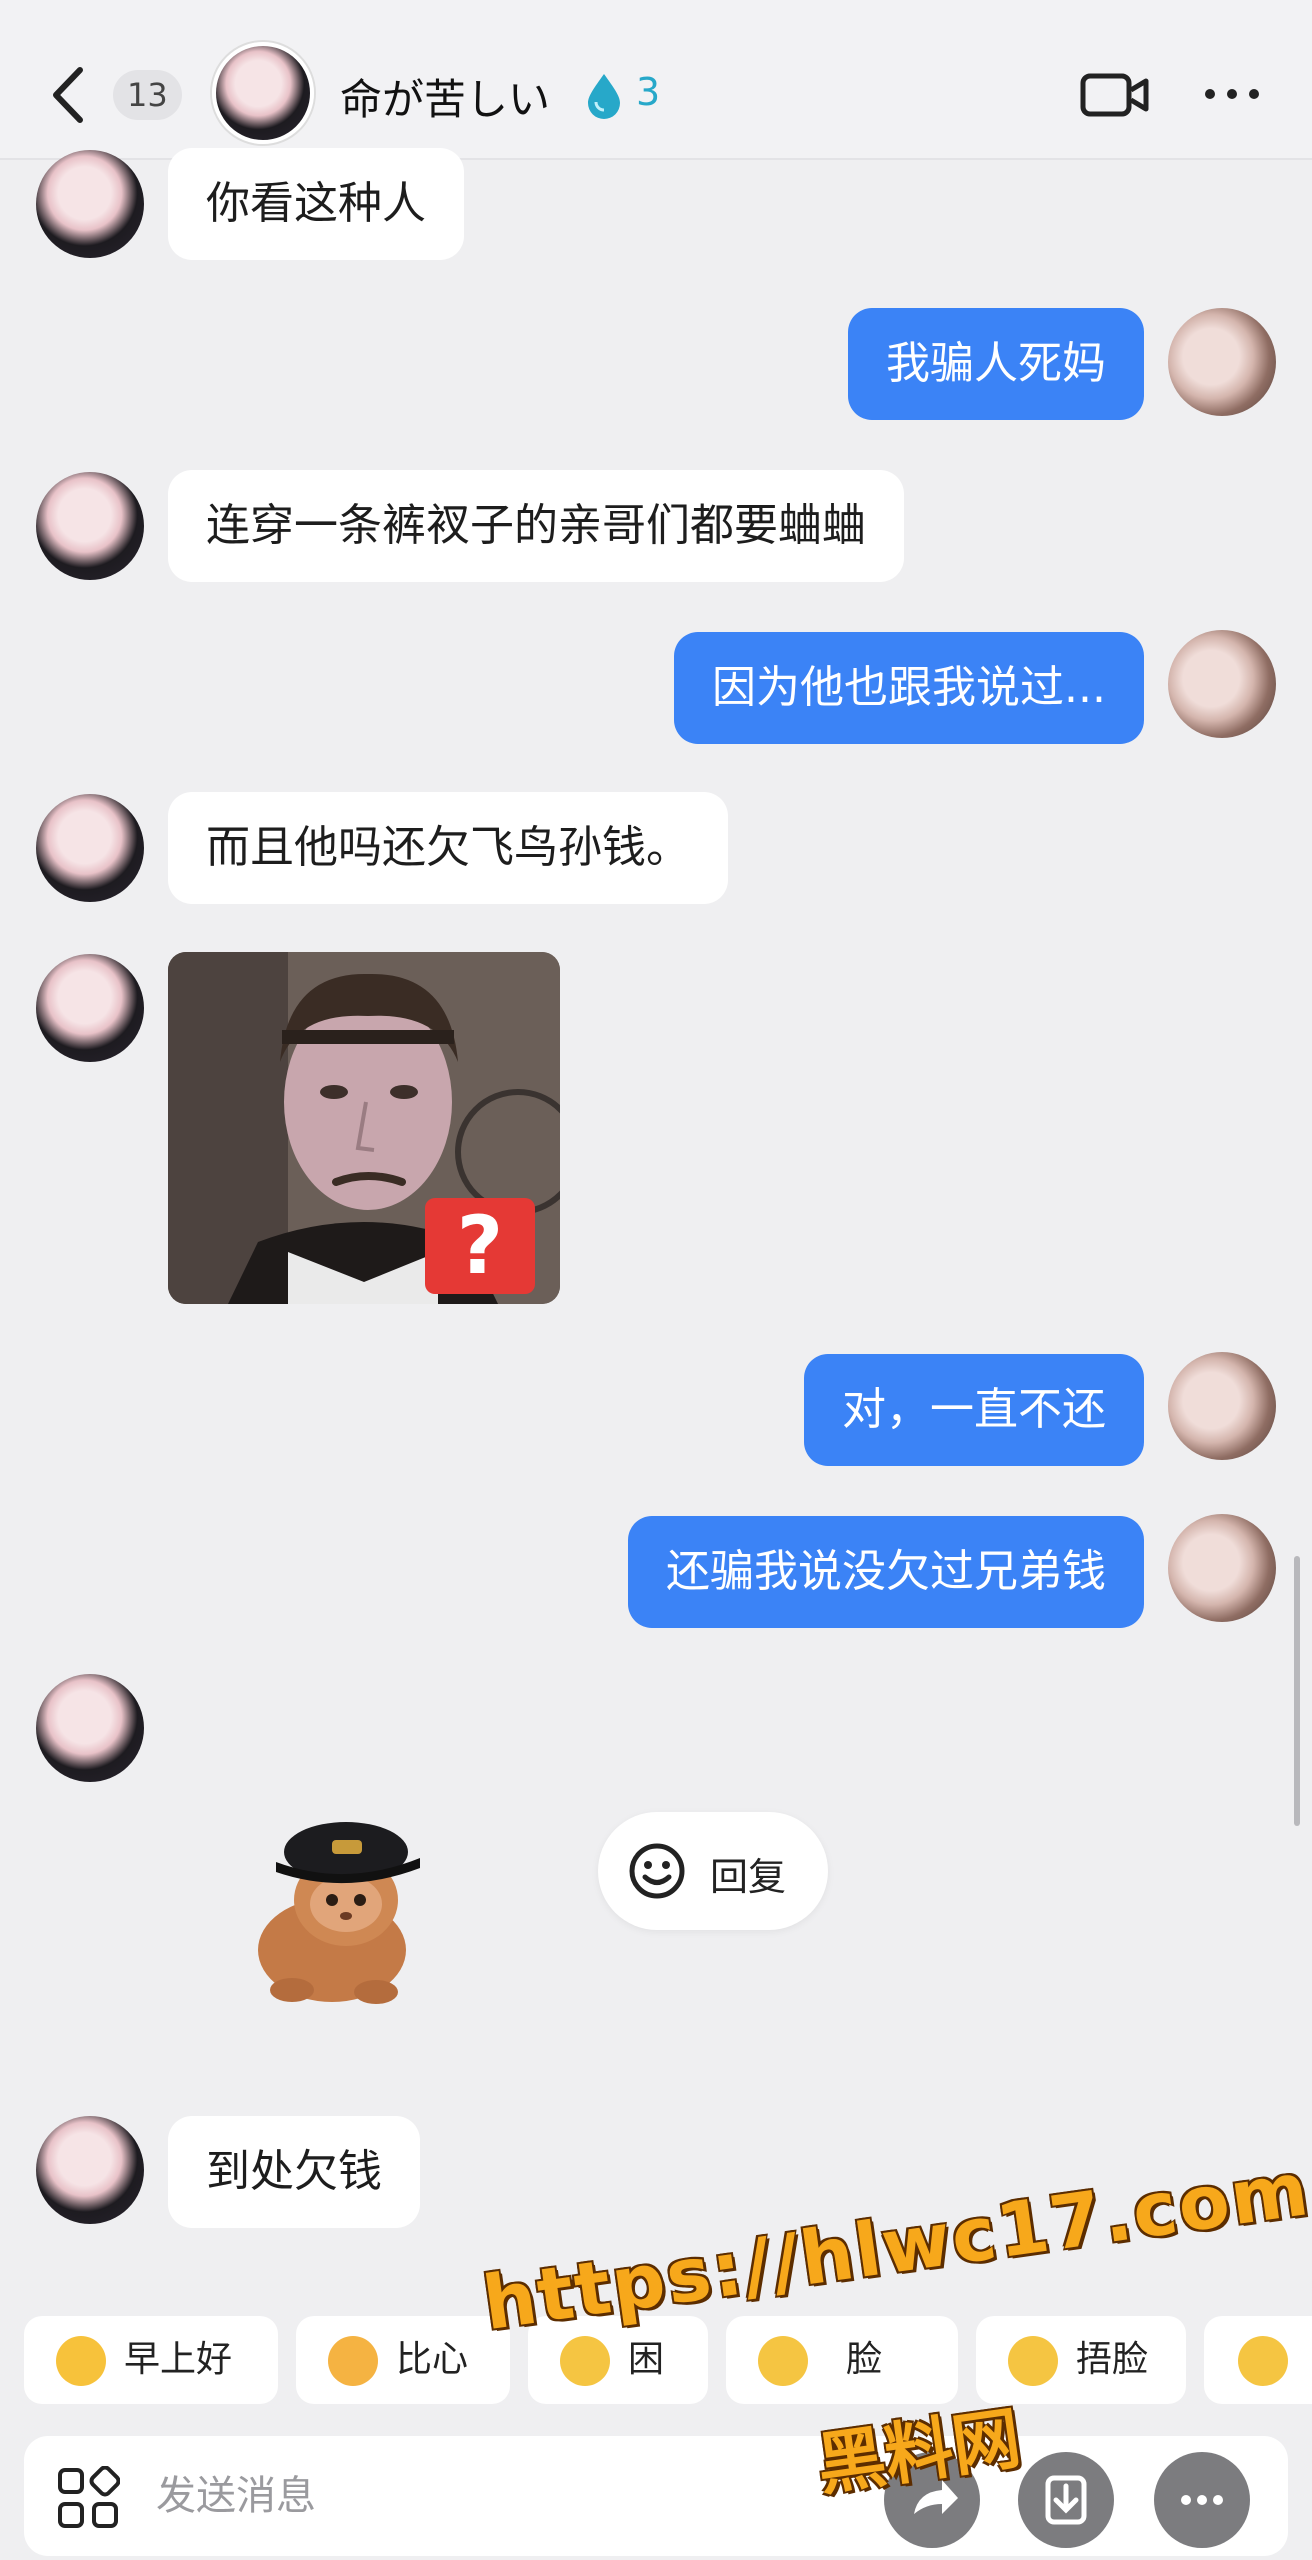 This screenshot has width=1312, height=2560. Describe the element at coordinates (656, 2496) in the screenshot. I see `message-input-bar: 发送消息` at that location.